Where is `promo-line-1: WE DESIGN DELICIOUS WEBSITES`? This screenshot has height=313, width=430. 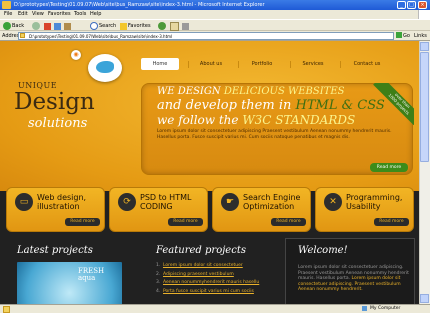 promo-line-1: WE DESIGN DELICIOUS WEBSITES is located at coordinates (251, 91).